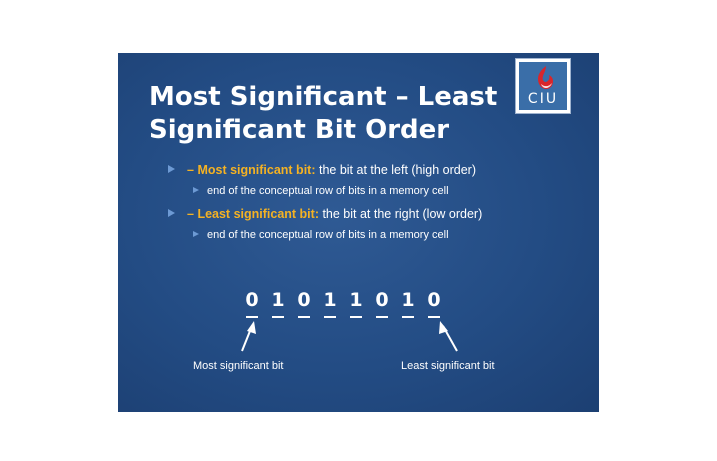 Image resolution: width=717 pixels, height=461 pixels. What do you see at coordinates (248, 336) in the screenshot?
I see `arrow-to-msb-icon` at bounding box center [248, 336].